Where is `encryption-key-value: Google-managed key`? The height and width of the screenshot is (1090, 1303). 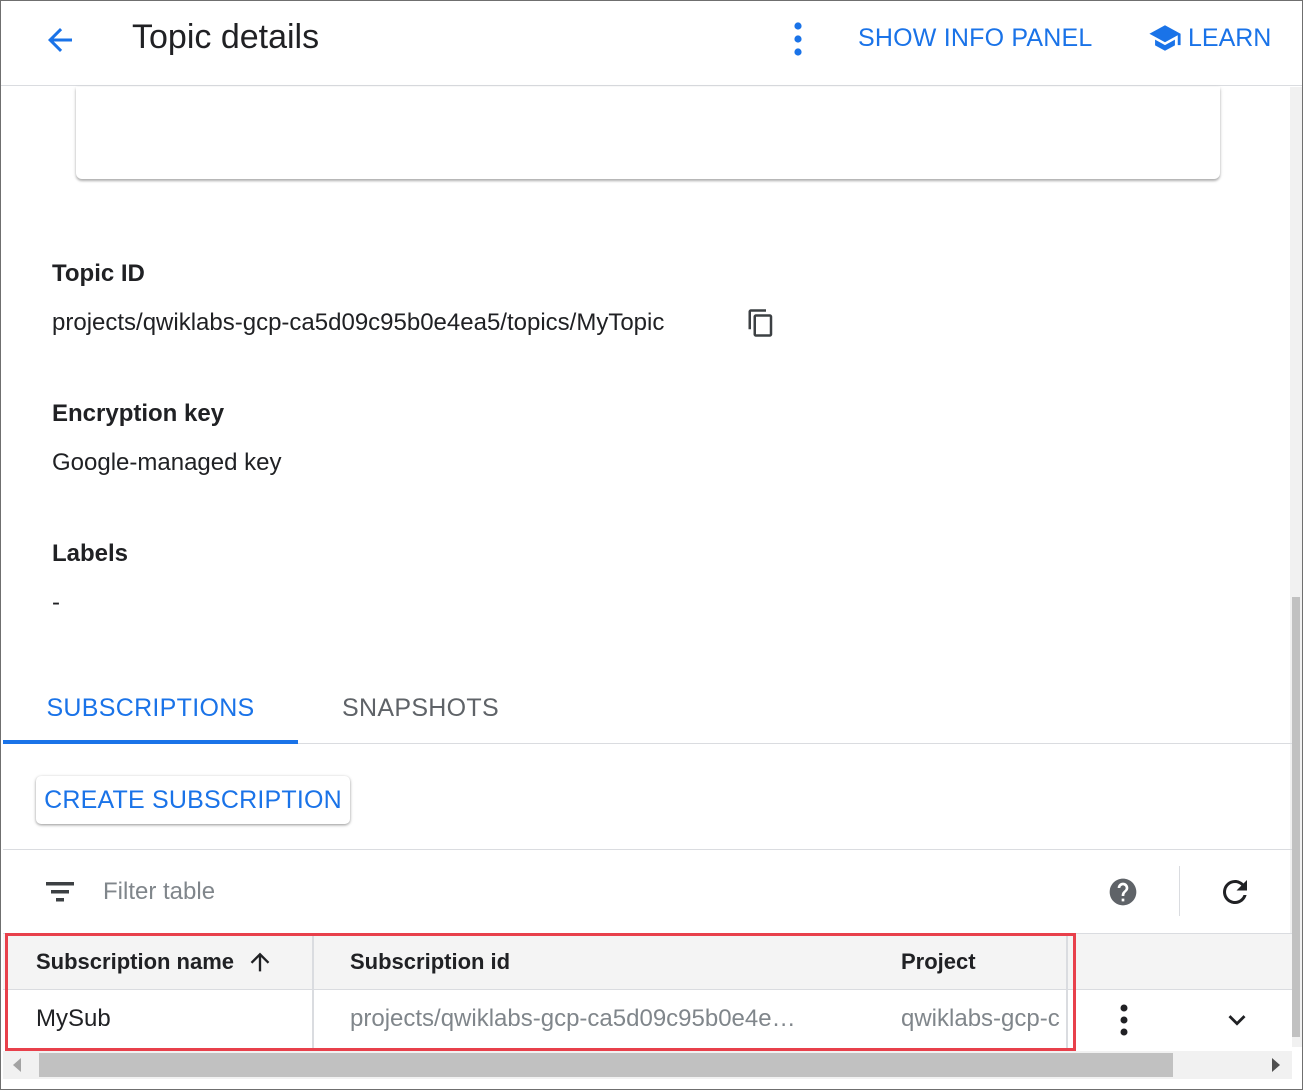
encryption-key-value: Google-managed key is located at coordinates (167, 462).